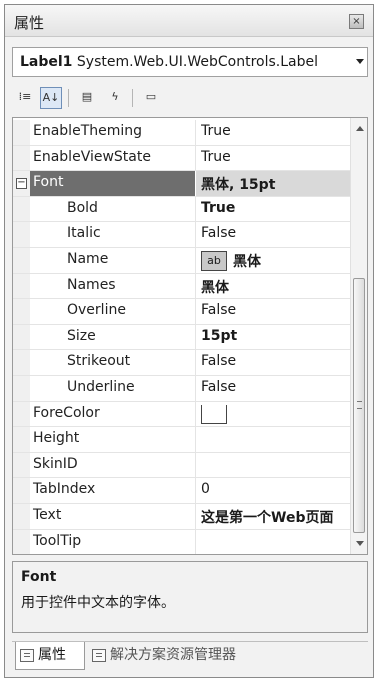 This screenshot has height=682, width=379. I want to click on alphabetical-icon: A↓, so click(51, 98).